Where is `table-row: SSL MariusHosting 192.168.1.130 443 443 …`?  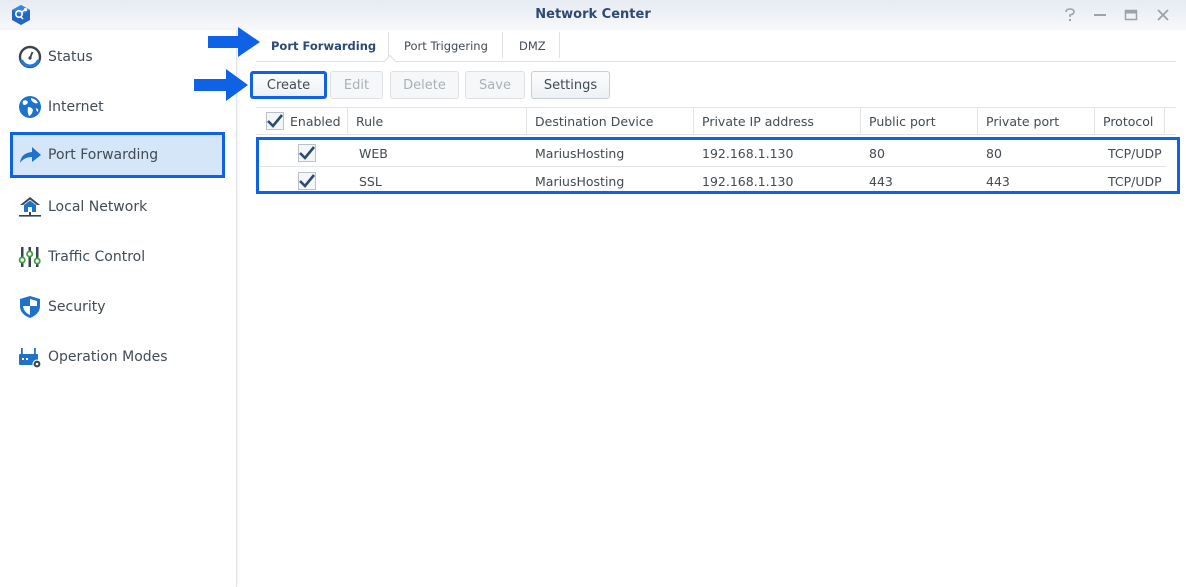
table-row: SSL MariusHosting 192.168.1.130 443 443 … is located at coordinates (713, 181).